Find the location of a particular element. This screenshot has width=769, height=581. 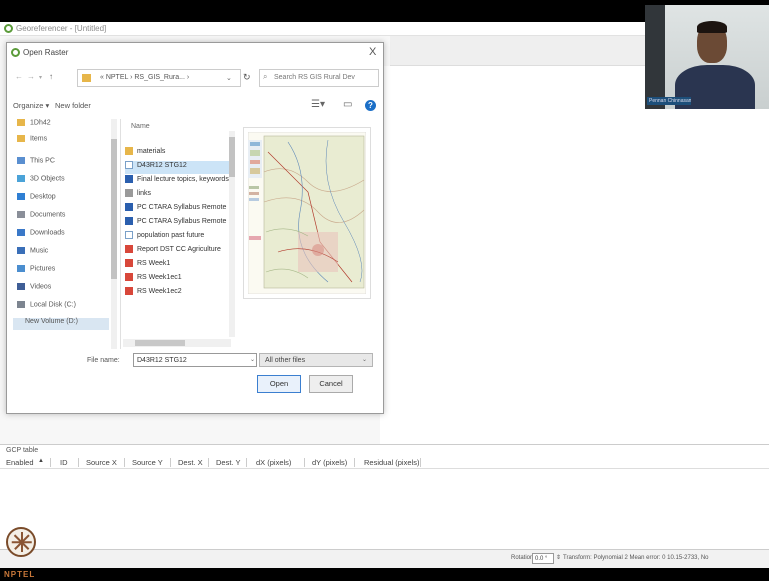

downloads-icon is located at coordinates (21, 232).